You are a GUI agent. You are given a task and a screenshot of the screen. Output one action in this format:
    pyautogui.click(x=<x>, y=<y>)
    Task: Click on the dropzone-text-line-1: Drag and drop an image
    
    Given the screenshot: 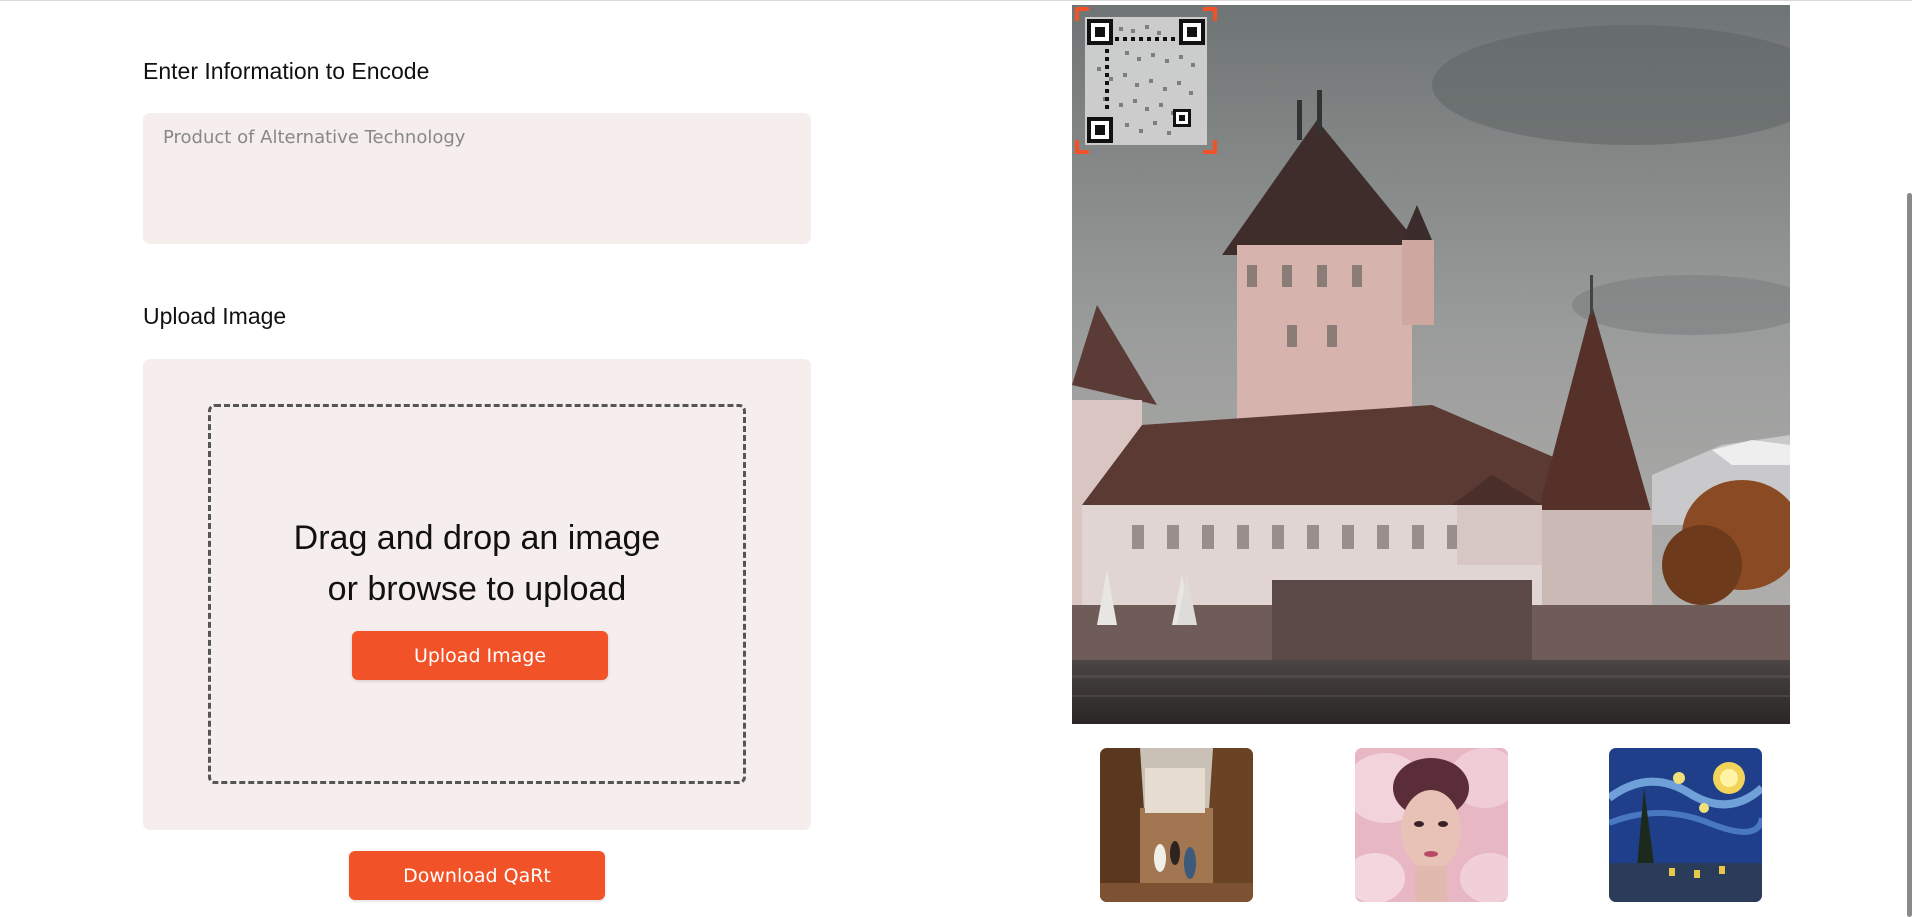 What is the action you would take?
    pyautogui.click(x=477, y=538)
    